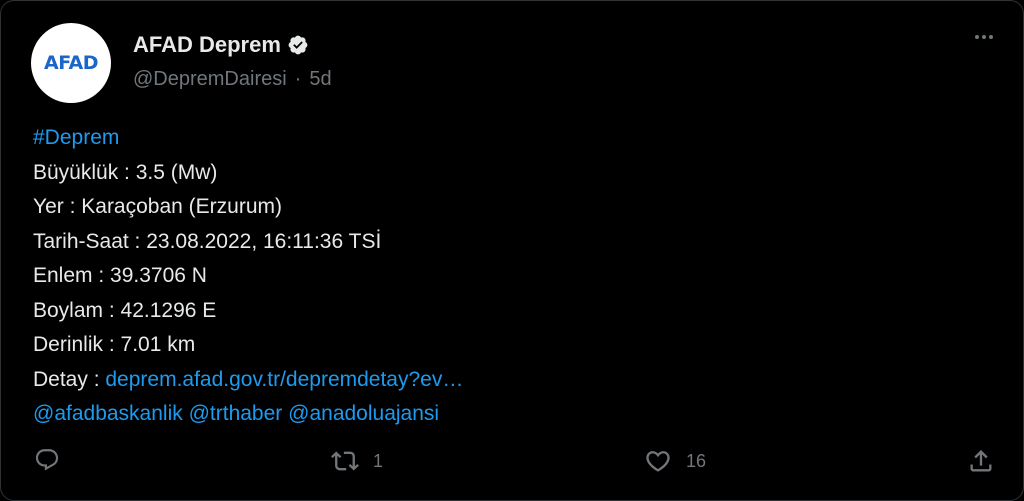 Image resolution: width=1024 pixels, height=501 pixels. What do you see at coordinates (47, 460) in the screenshot?
I see `reply-icon` at bounding box center [47, 460].